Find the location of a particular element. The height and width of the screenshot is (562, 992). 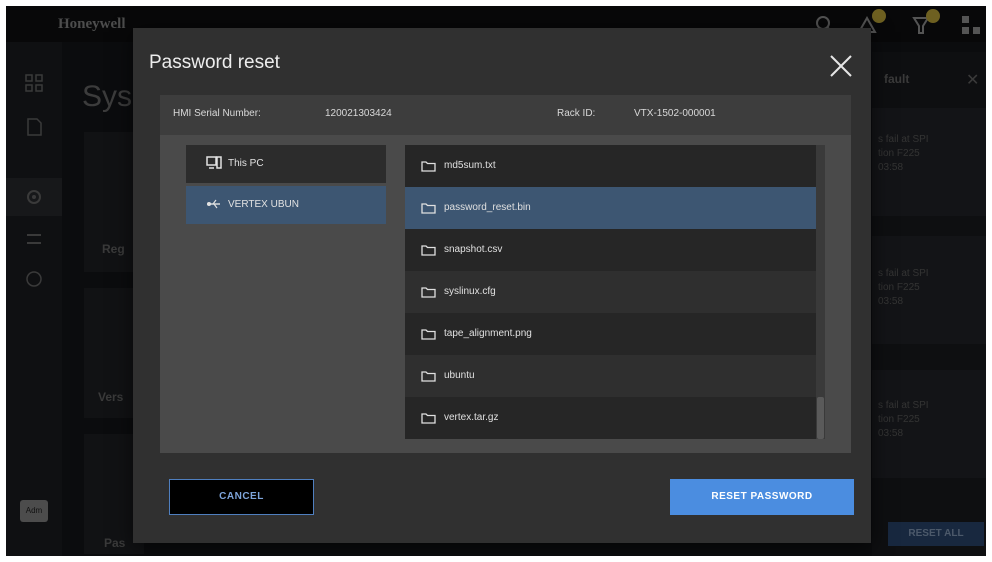

location-this-pc: This PC is located at coordinates (286, 164).